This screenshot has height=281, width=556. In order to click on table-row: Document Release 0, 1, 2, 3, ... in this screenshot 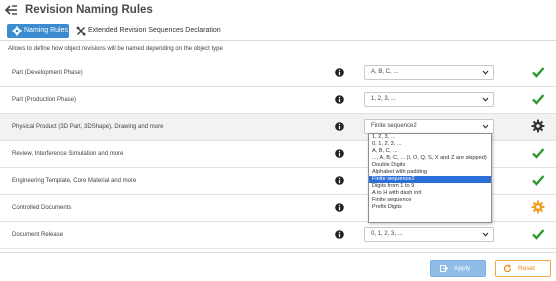, I will do `click(278, 235)`.